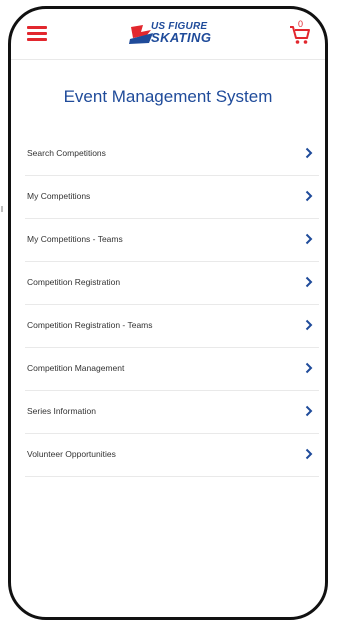  What do you see at coordinates (66, 153) in the screenshot?
I see `menu-item-label: Search Competitions` at bounding box center [66, 153].